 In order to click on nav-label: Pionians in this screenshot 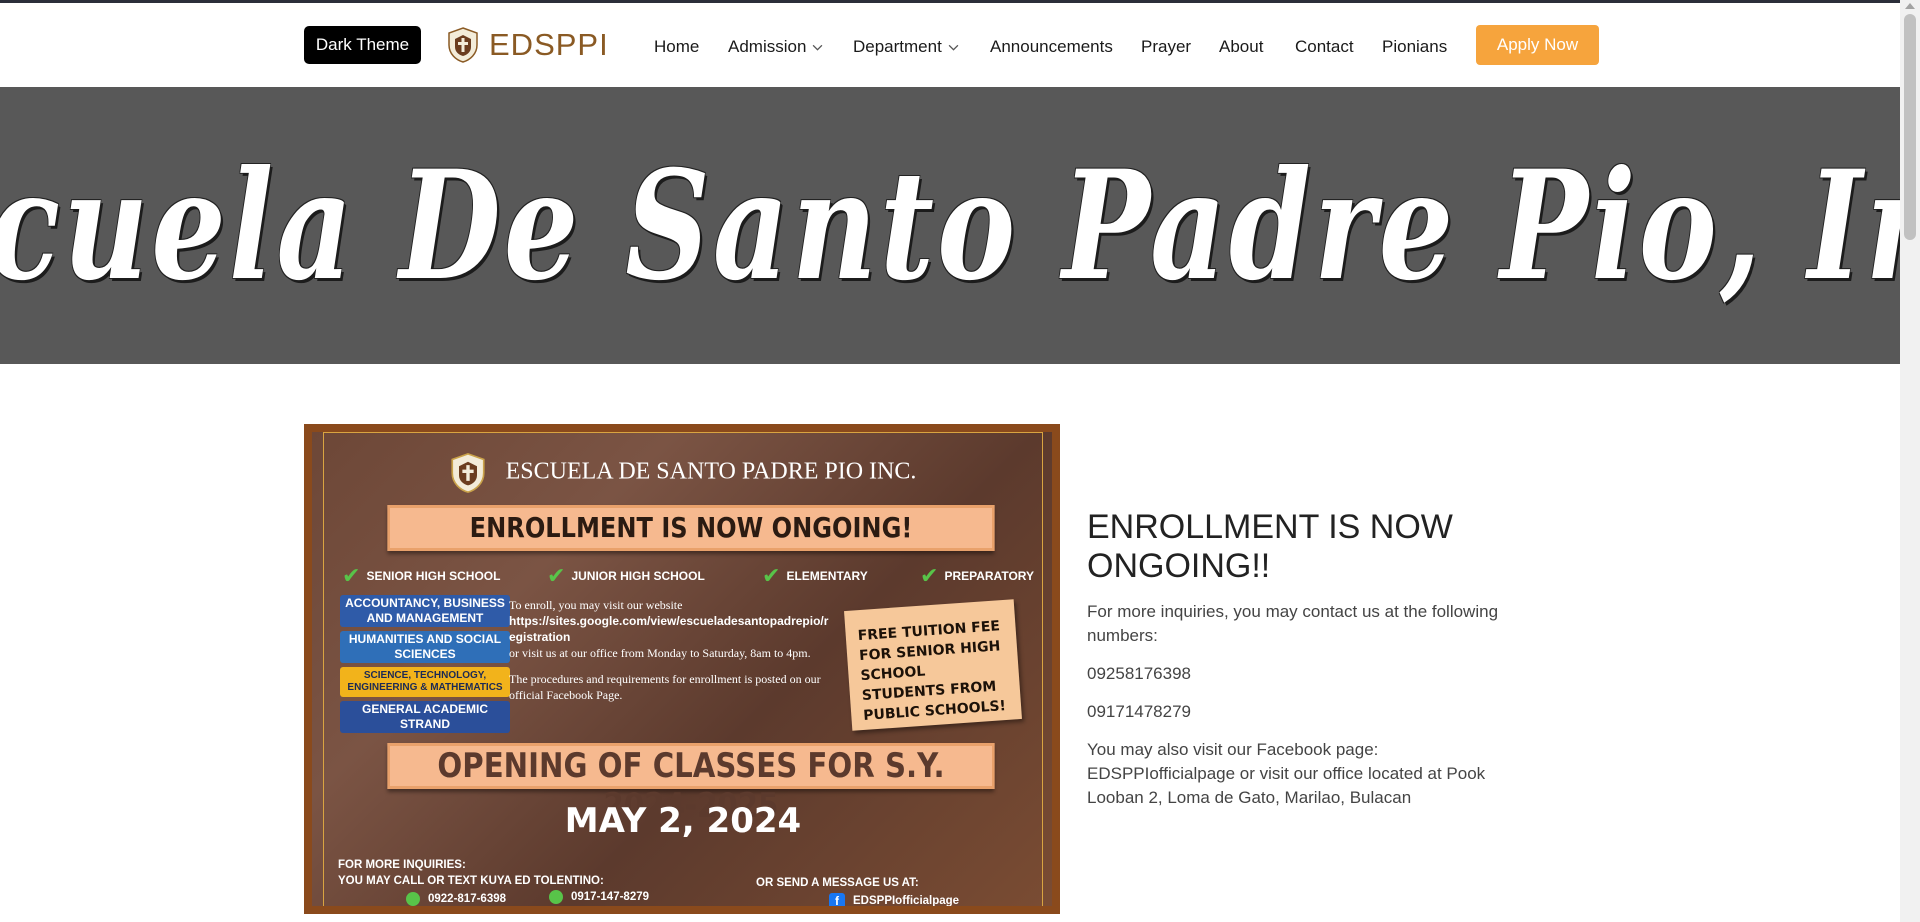, I will do `click(1415, 46)`.